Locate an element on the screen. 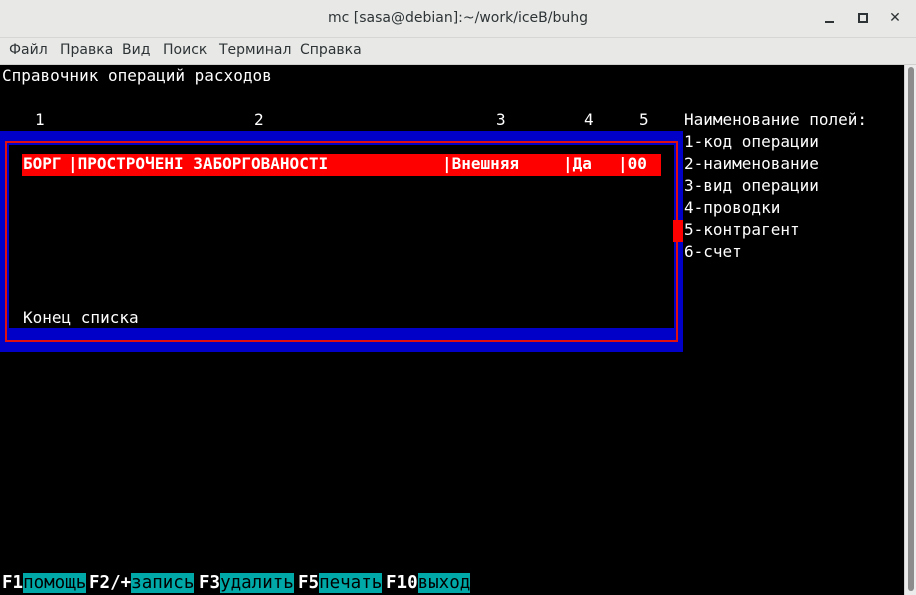 Image resolution: width=916 pixels, height=595 pixels. column-number-5: 5 is located at coordinates (644, 119).